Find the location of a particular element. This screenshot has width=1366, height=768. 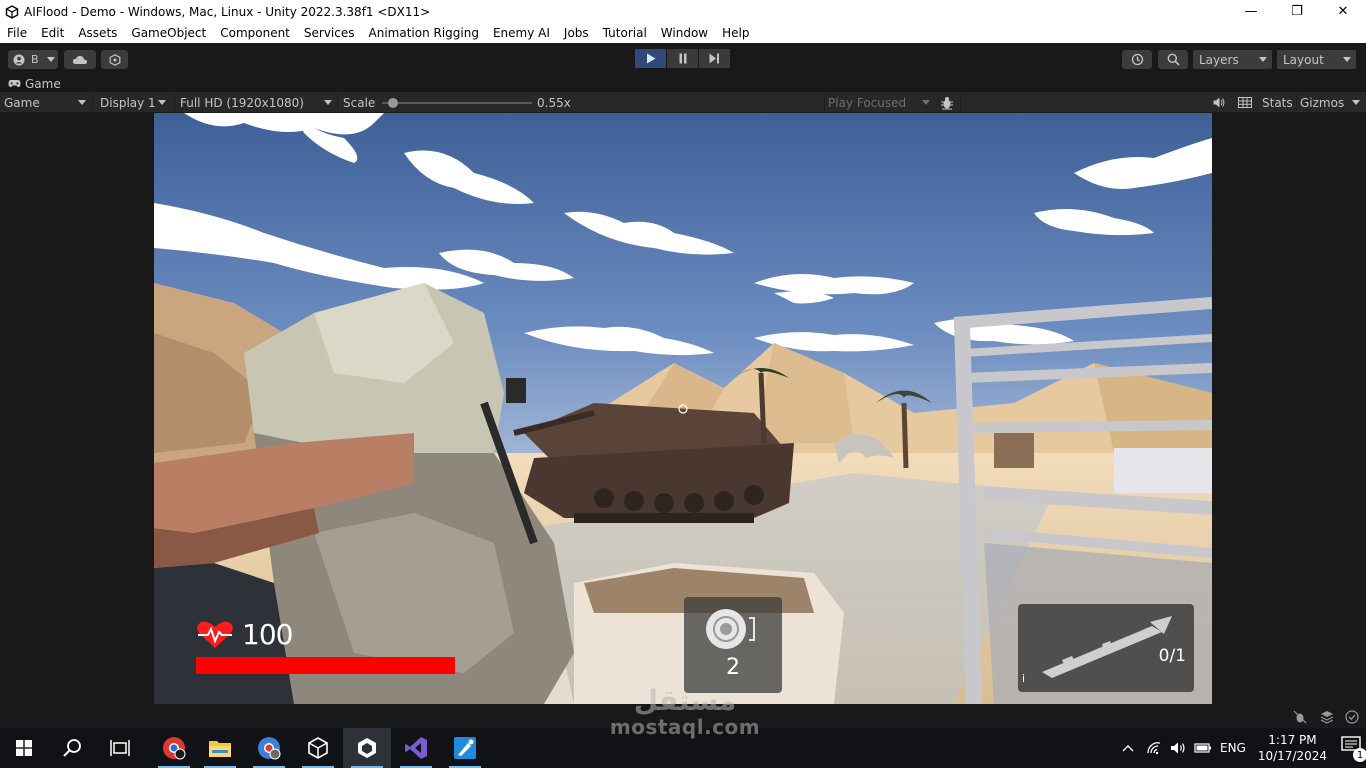

account-label: B is located at coordinates (35, 59).